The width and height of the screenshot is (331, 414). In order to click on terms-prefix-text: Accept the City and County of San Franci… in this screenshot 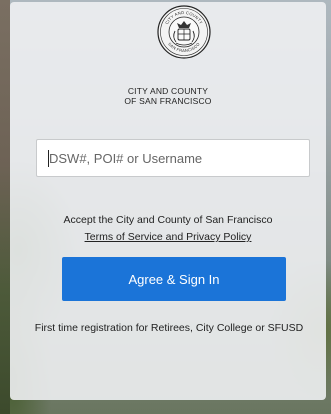, I will do `click(168, 220)`.